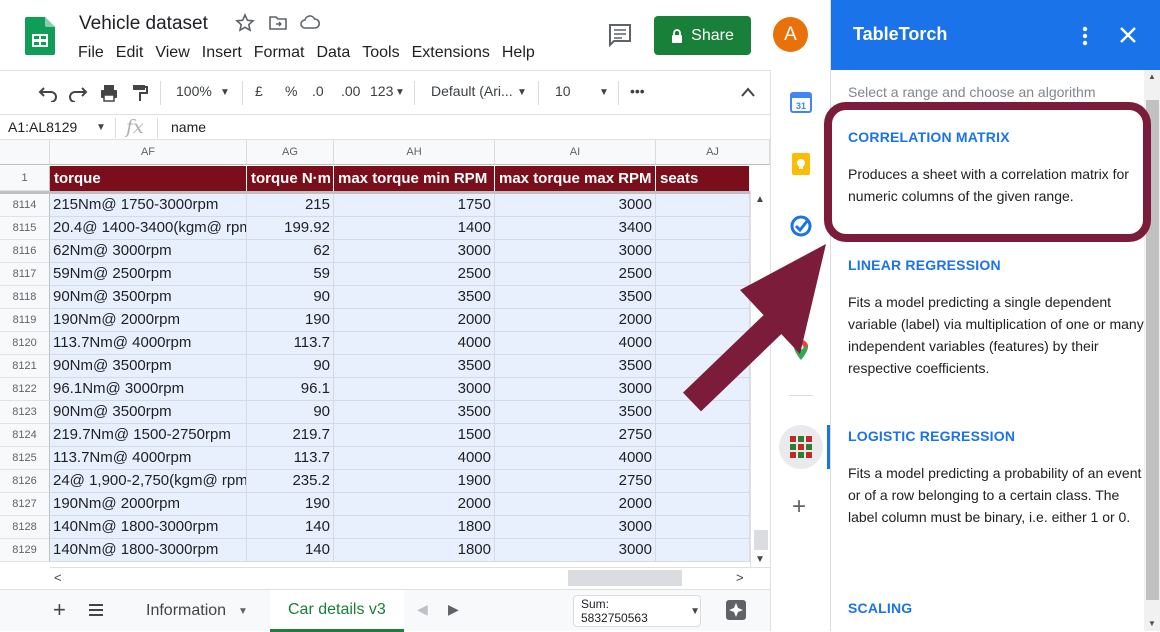 Image resolution: width=1160 pixels, height=632 pixels. What do you see at coordinates (148, 435) in the screenshot?
I see `cell-torque: 219.7Nm@ 1500-2750rpm` at bounding box center [148, 435].